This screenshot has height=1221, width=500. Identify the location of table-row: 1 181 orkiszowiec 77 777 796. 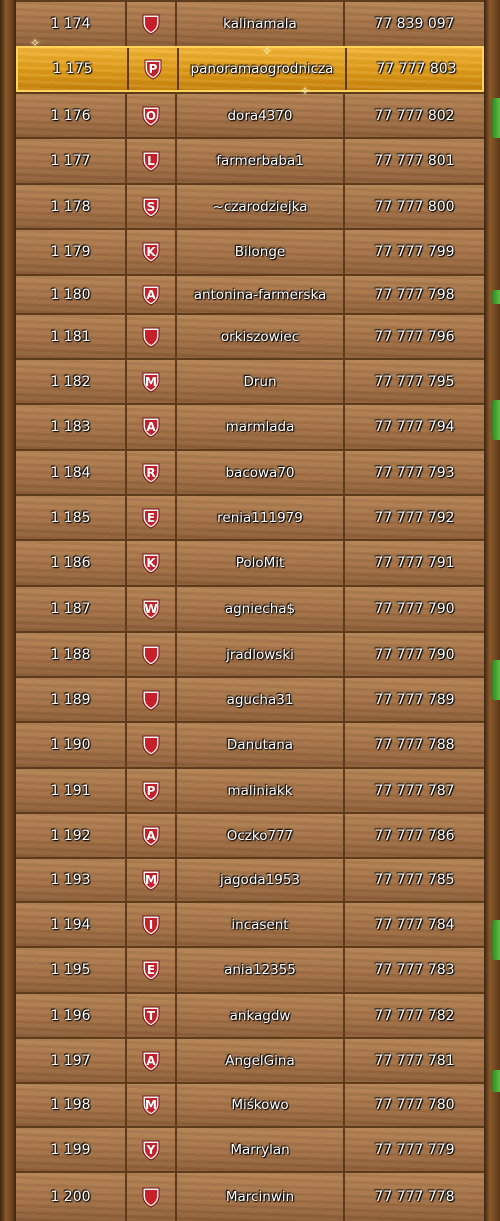
(250, 335).